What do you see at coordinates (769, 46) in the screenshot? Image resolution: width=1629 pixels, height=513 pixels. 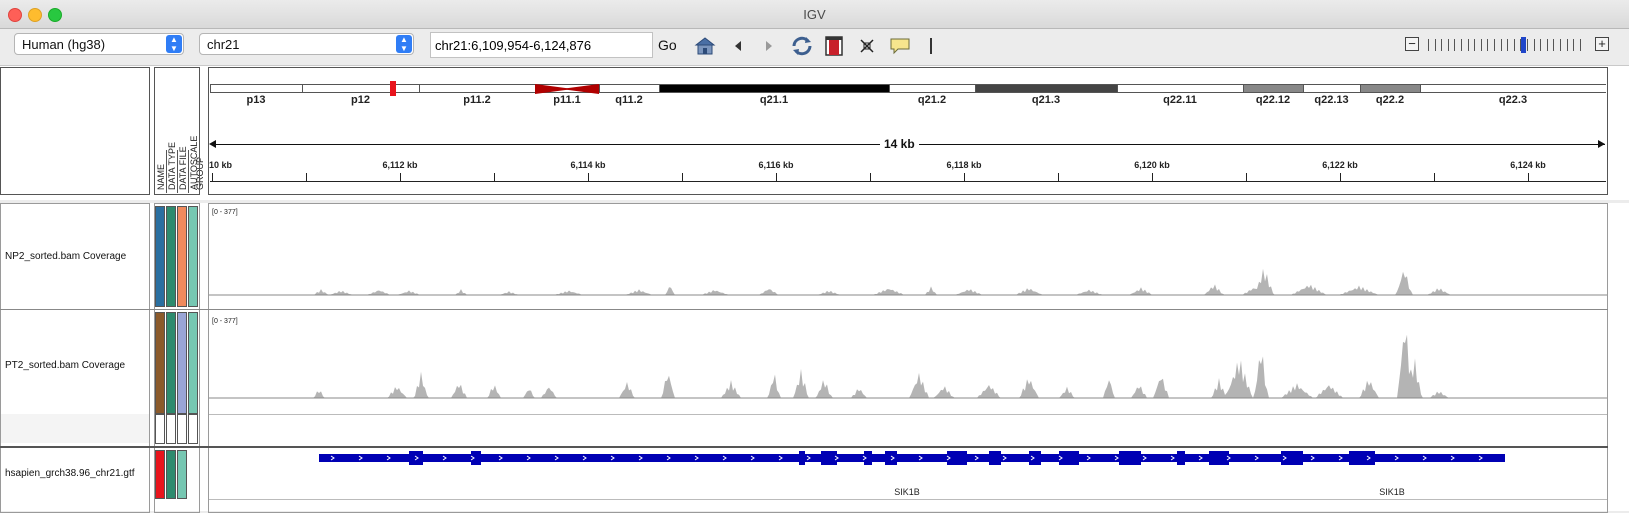 I see `forward-icon` at bounding box center [769, 46].